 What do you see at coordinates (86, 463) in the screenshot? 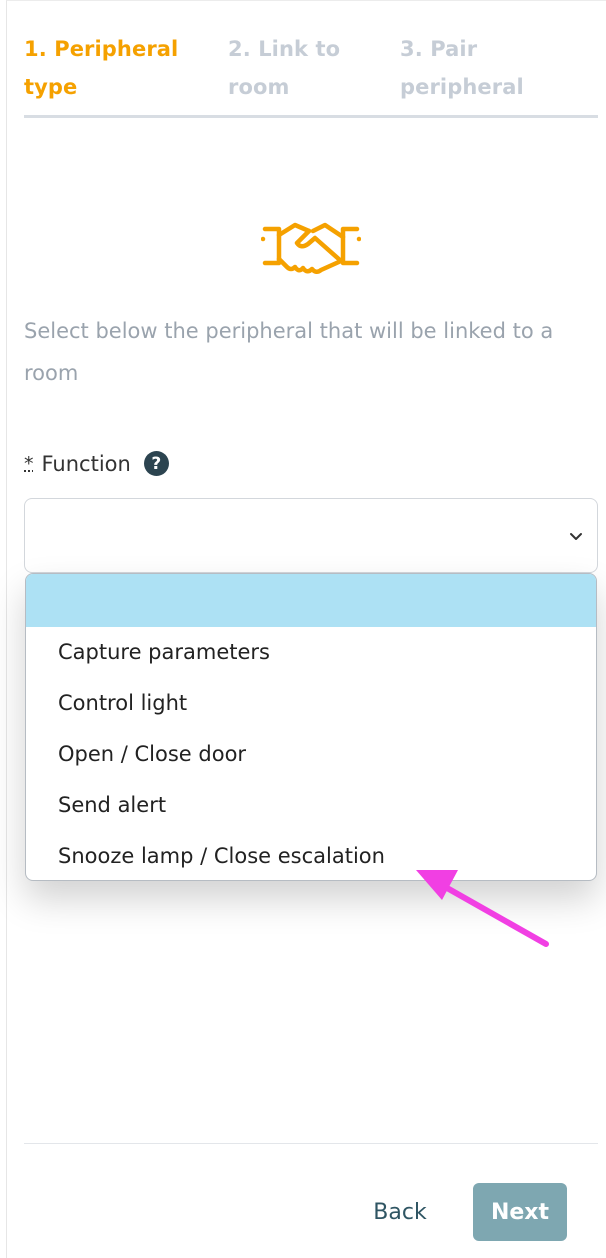
I see `function-label-text: Function` at bounding box center [86, 463].